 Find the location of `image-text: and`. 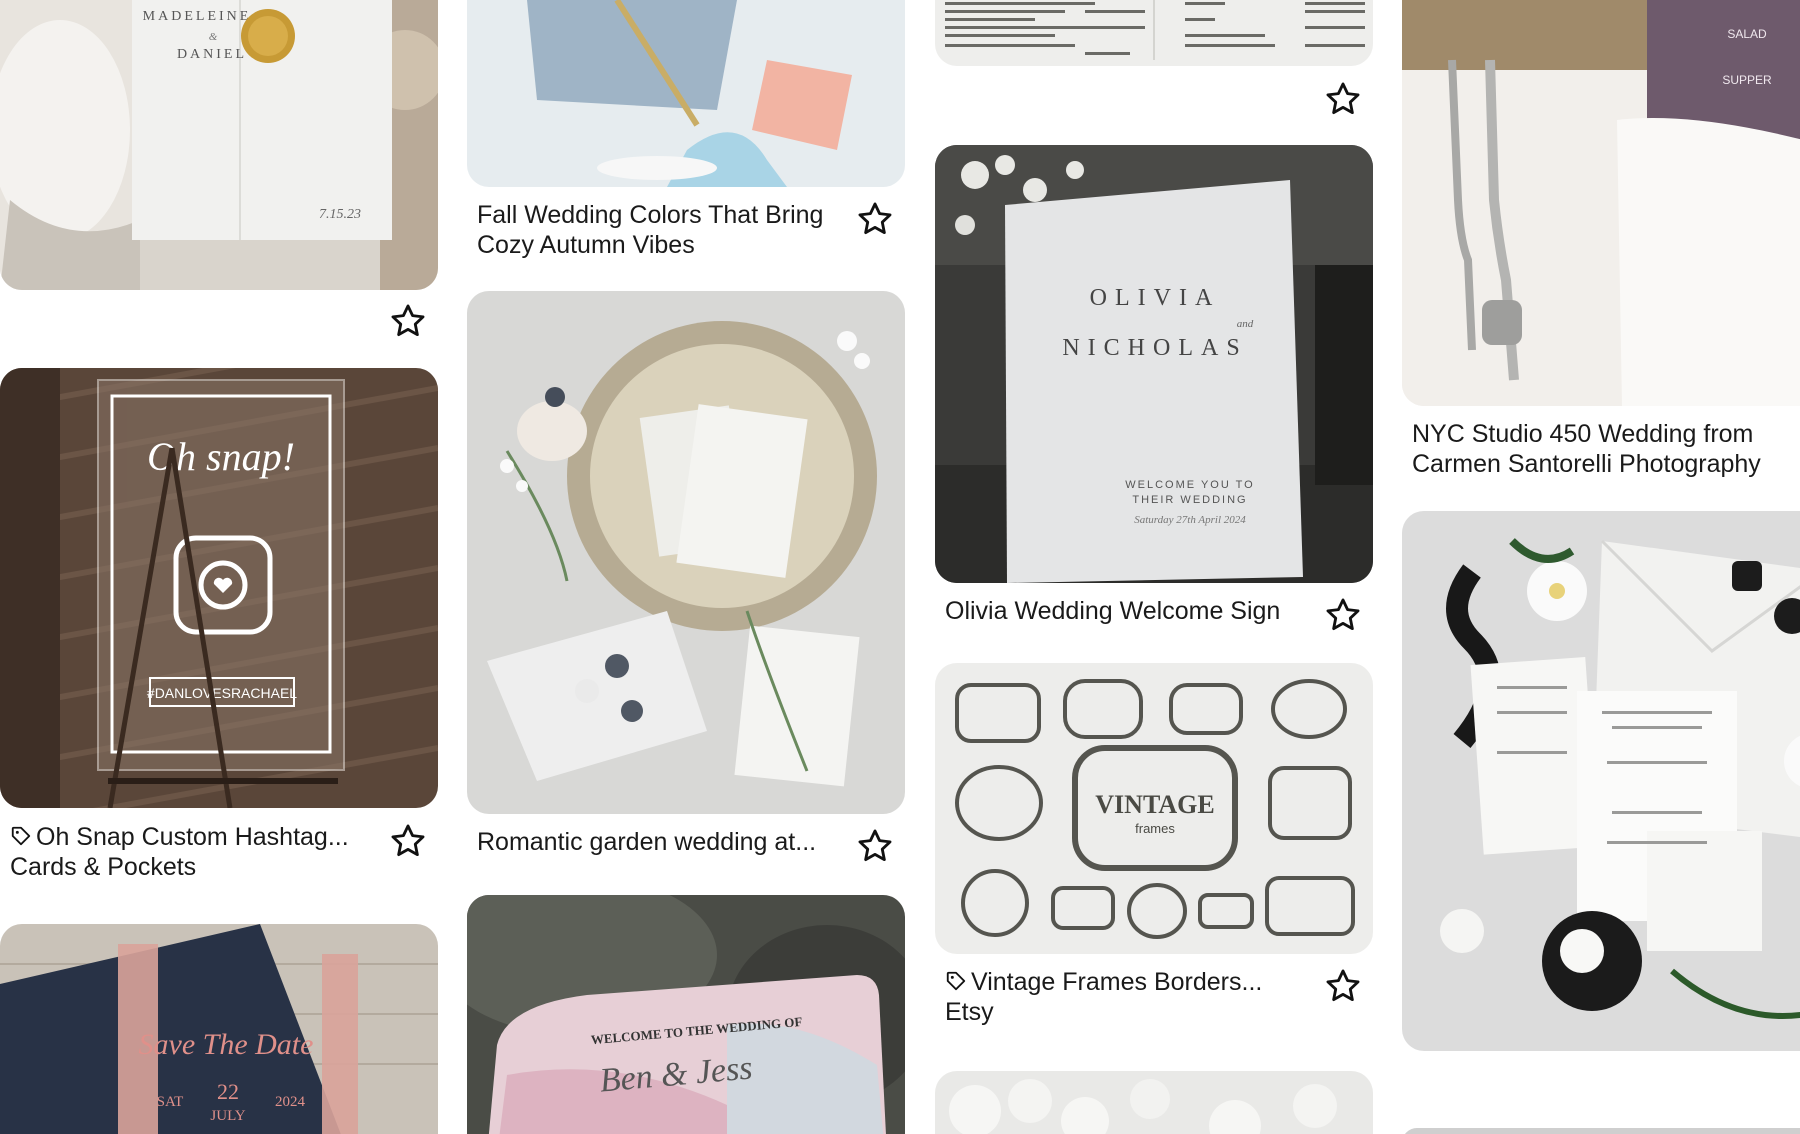

image-text: and is located at coordinates (1245, 324).